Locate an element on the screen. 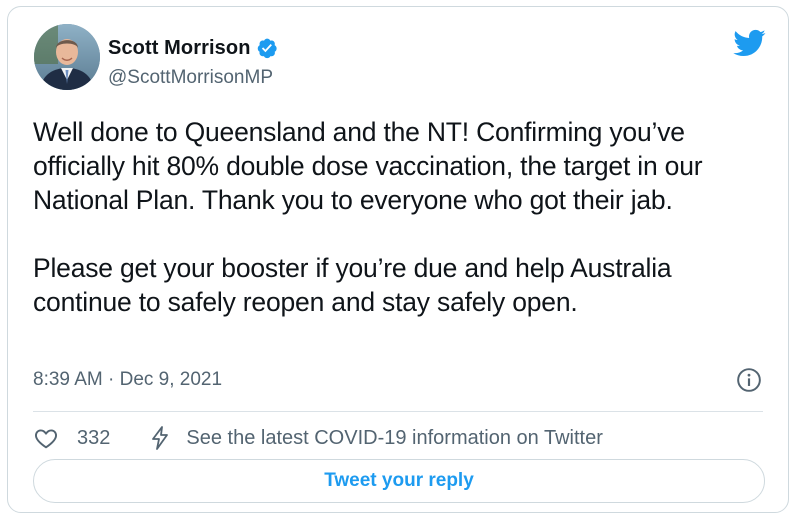 This screenshot has width=800, height=519. heart-icon is located at coordinates (46, 439).